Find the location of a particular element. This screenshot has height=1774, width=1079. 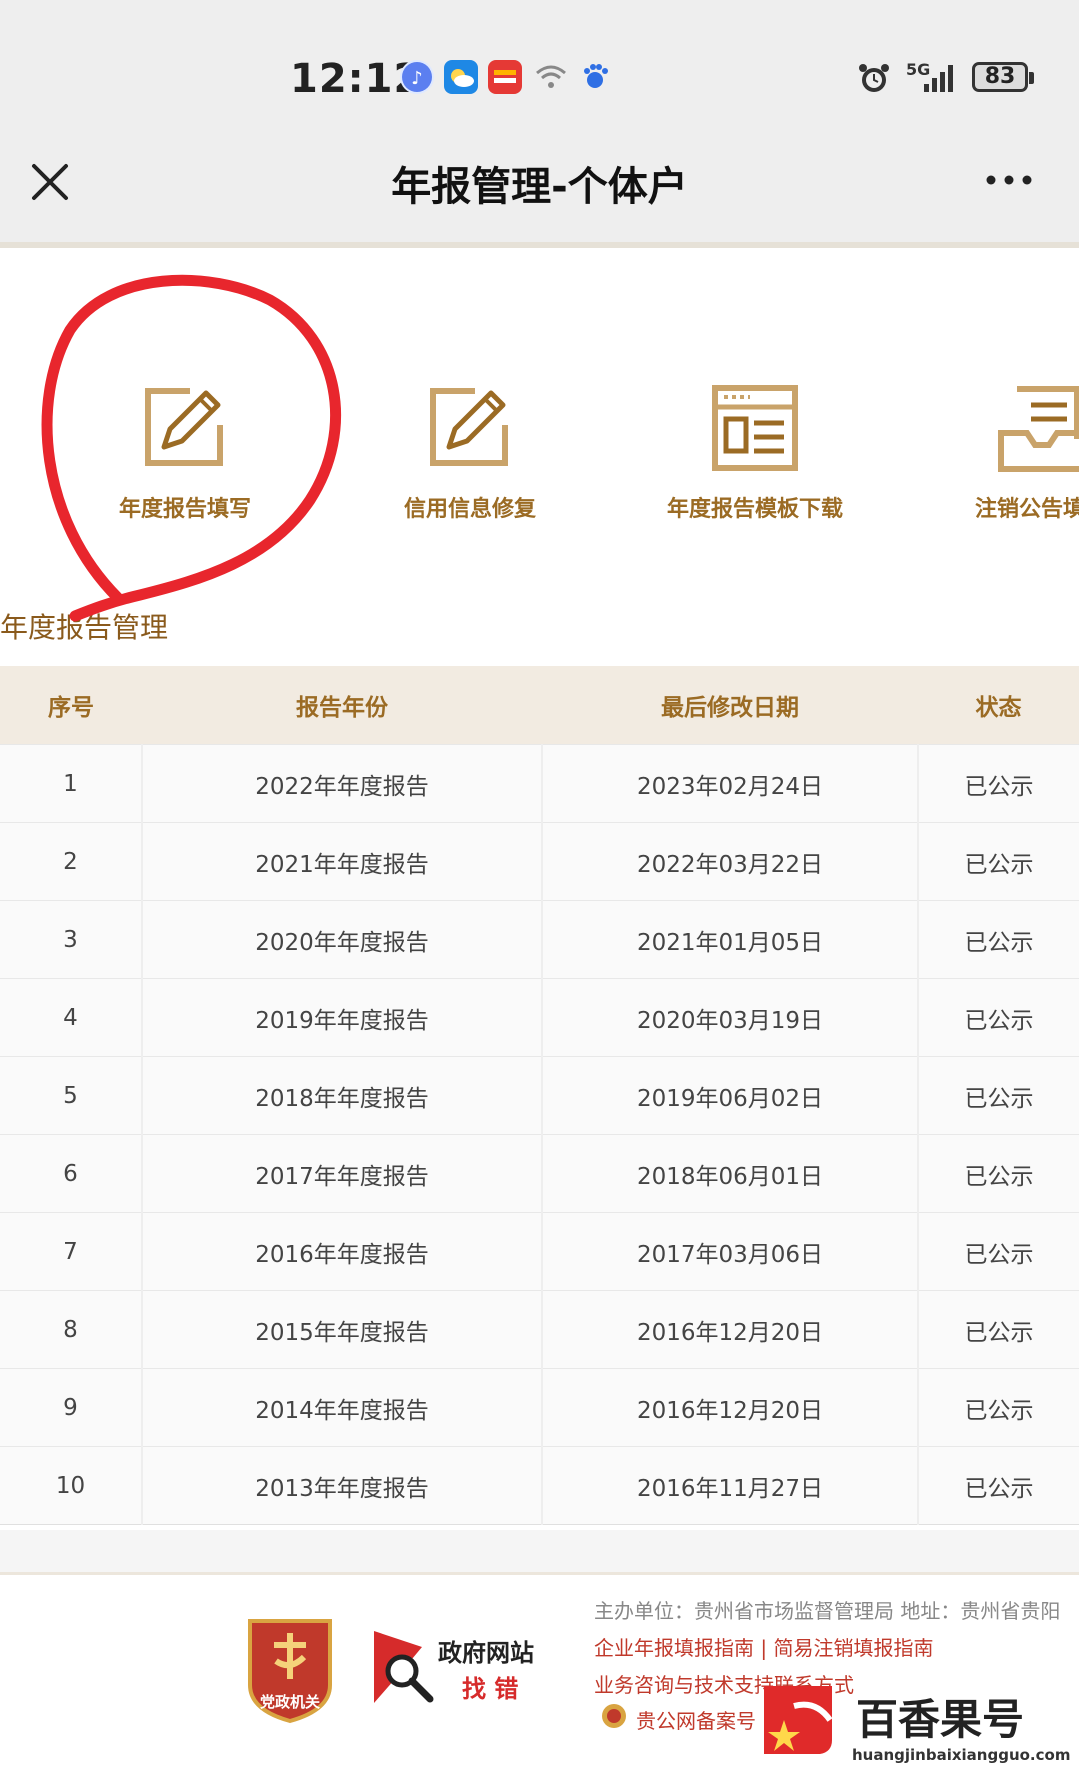

table-cell: 2021年01月05日 is located at coordinates (730, 939).